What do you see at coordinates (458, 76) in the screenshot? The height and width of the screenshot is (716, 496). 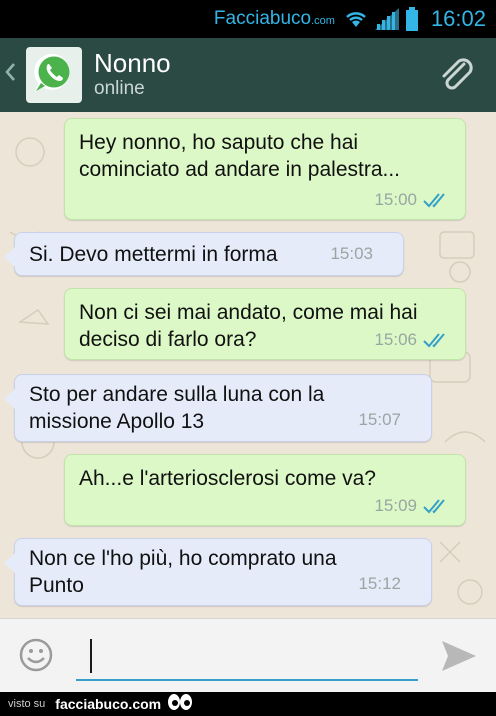 I see `paperclip-icon` at bounding box center [458, 76].